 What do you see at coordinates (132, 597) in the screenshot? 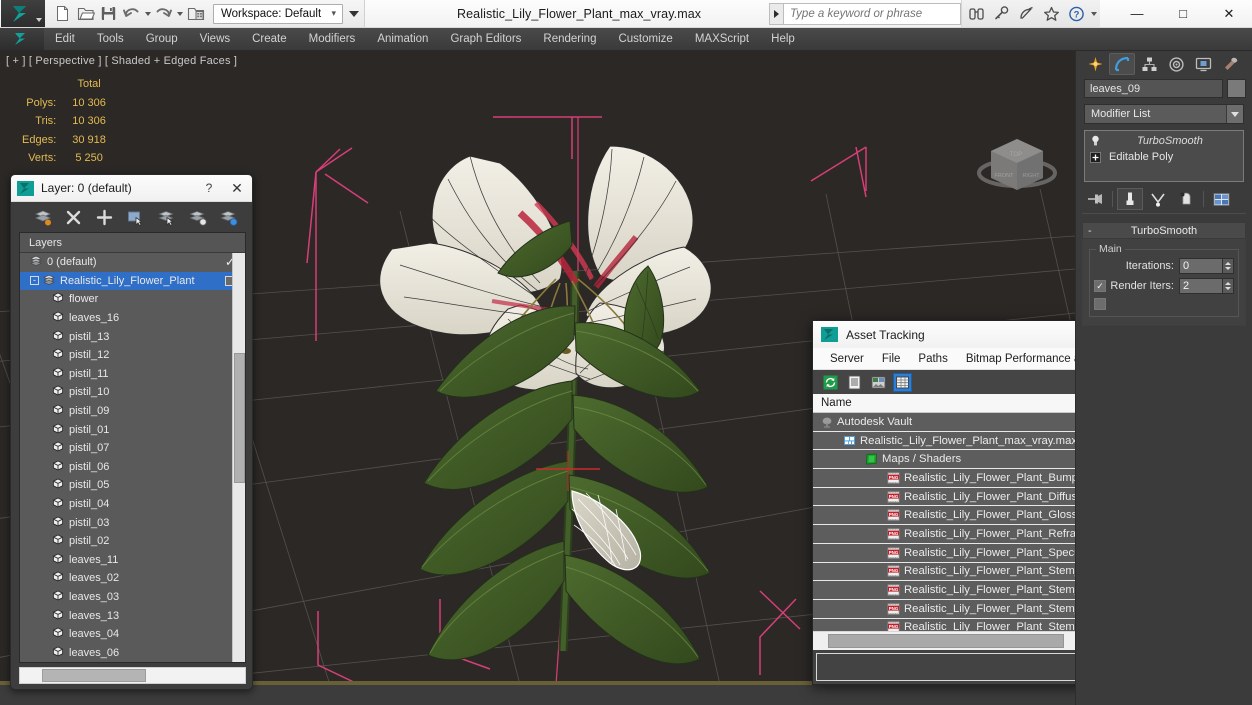
I see `layer-row: leaves_03` at bounding box center [132, 597].